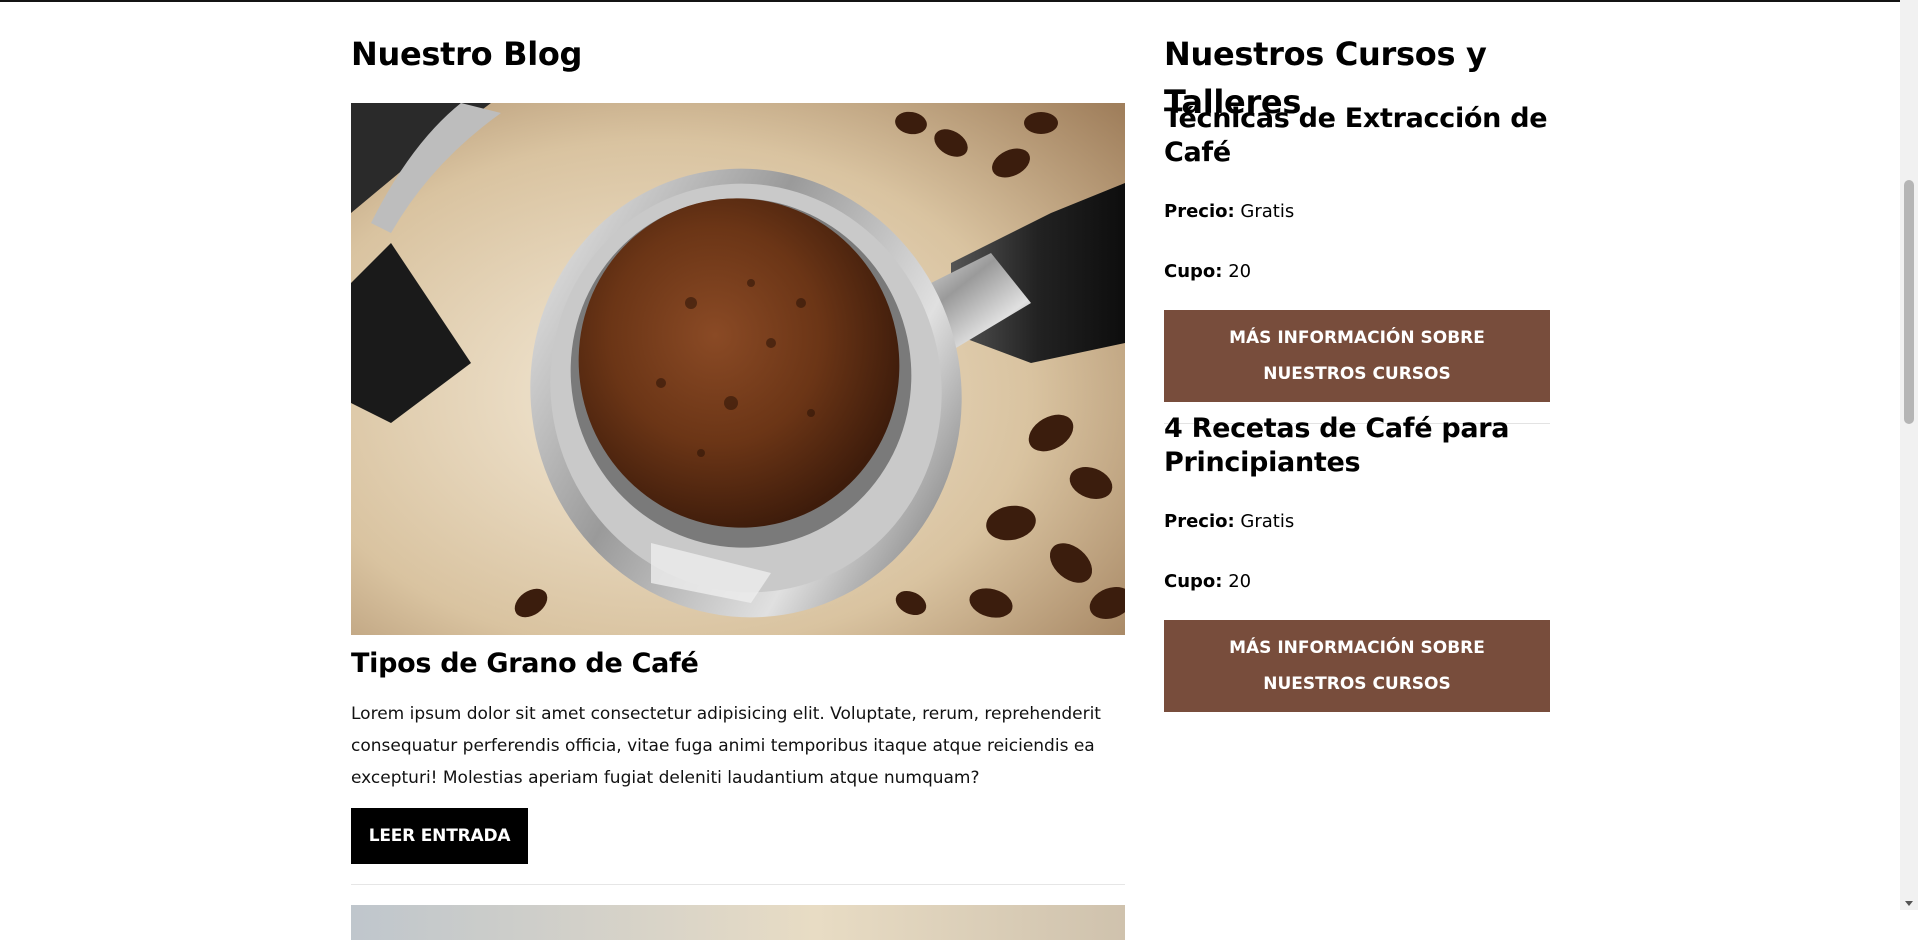 The width and height of the screenshot is (1918, 940). Describe the element at coordinates (467, 54) in the screenshot. I see `blog-heading: Nuestro Blog` at that location.